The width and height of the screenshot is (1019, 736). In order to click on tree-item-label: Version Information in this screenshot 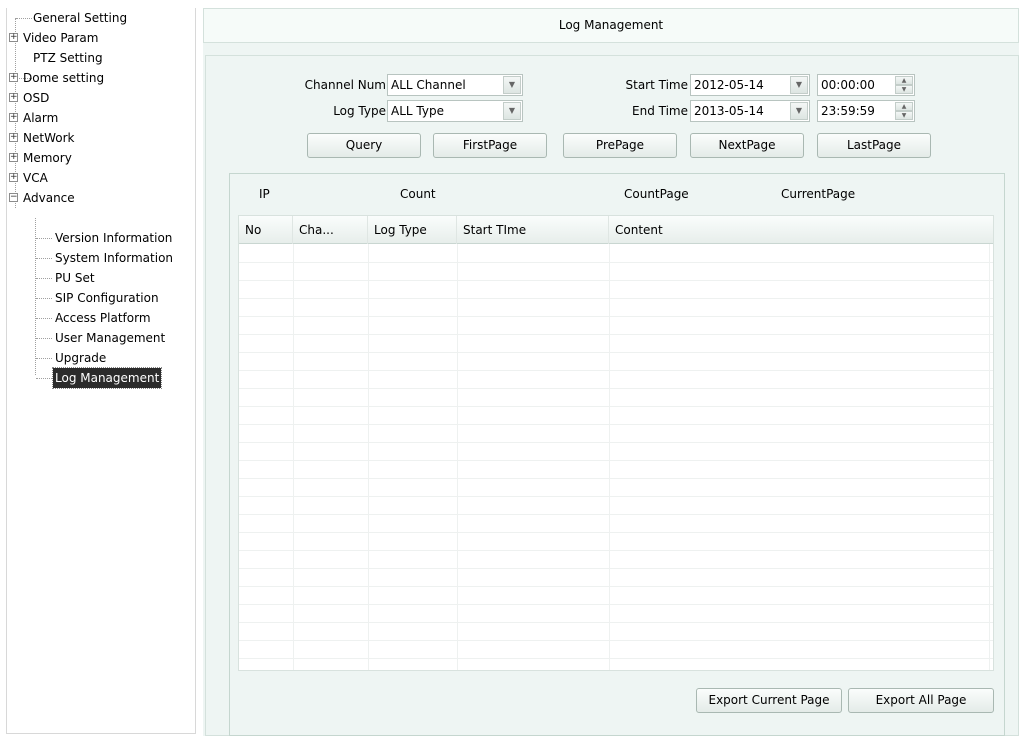, I will do `click(114, 238)`.